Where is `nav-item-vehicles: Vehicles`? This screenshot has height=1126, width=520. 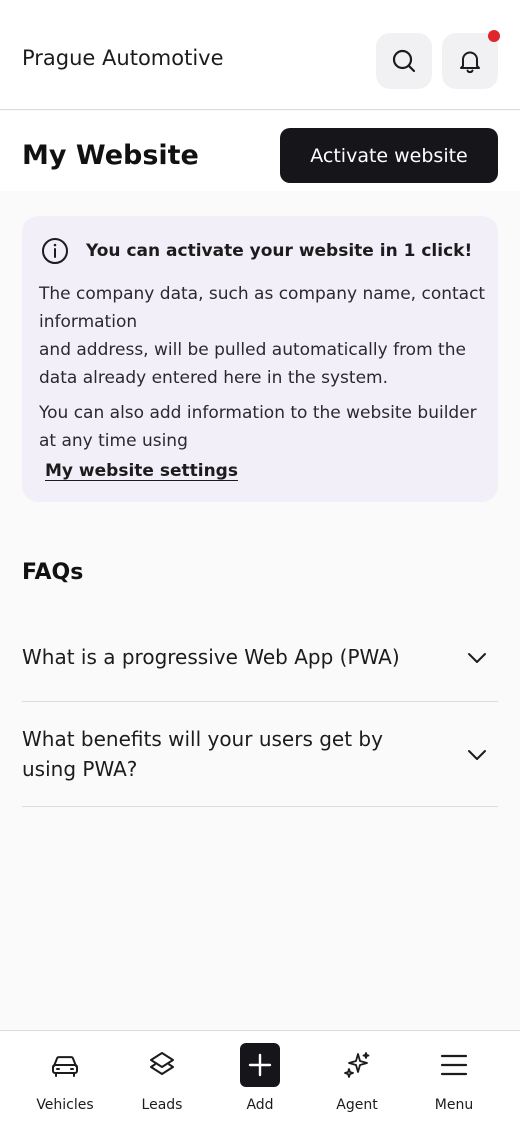 nav-item-vehicles: Vehicles is located at coordinates (65, 1078).